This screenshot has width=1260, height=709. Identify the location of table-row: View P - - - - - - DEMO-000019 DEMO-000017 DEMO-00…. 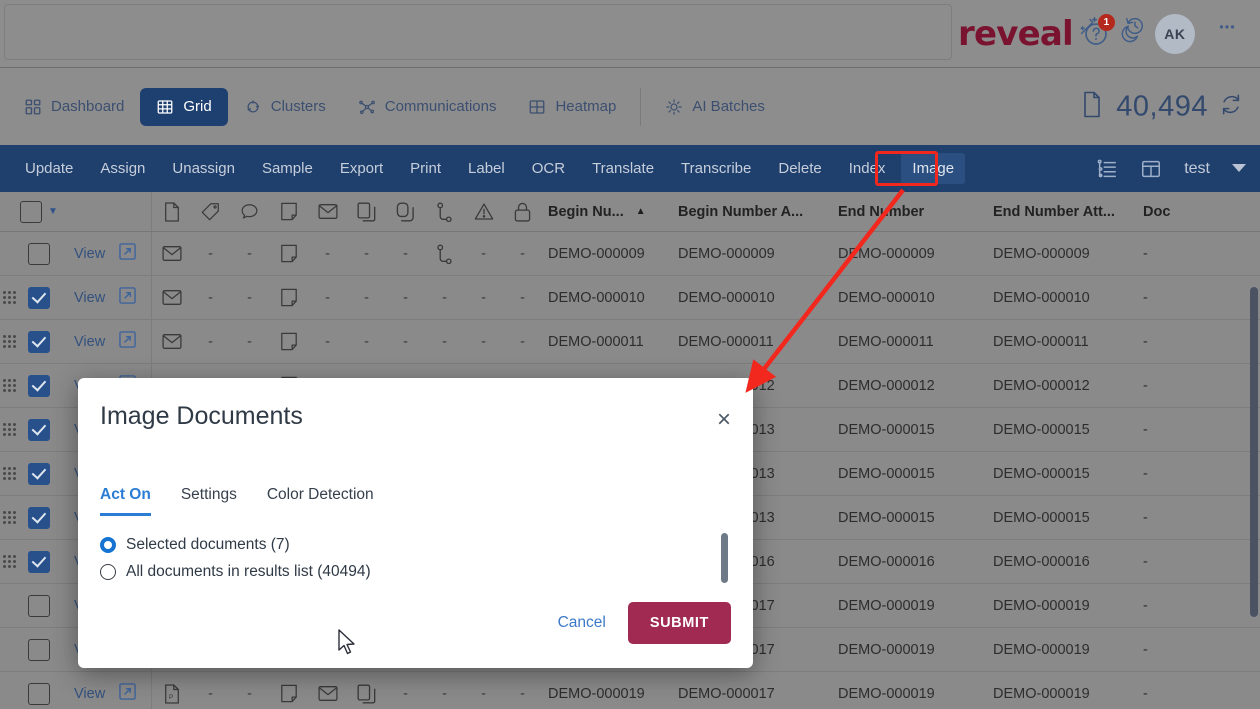
(630, 690).